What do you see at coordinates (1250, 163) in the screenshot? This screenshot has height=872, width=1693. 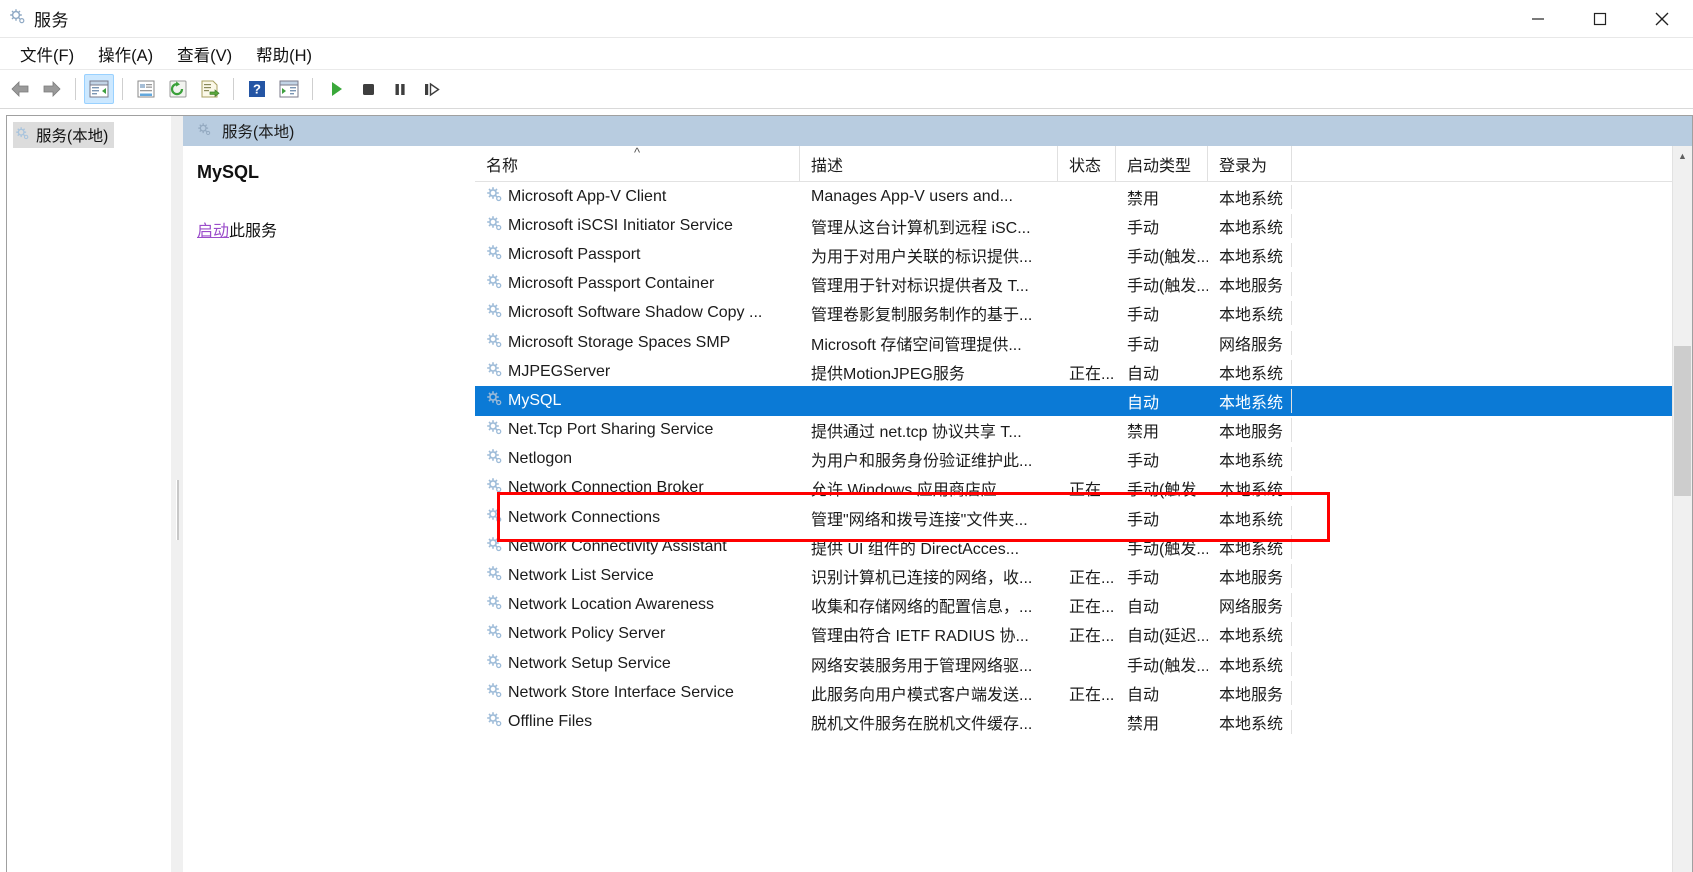 I see `column-header-log-on-as: 登录为` at bounding box center [1250, 163].